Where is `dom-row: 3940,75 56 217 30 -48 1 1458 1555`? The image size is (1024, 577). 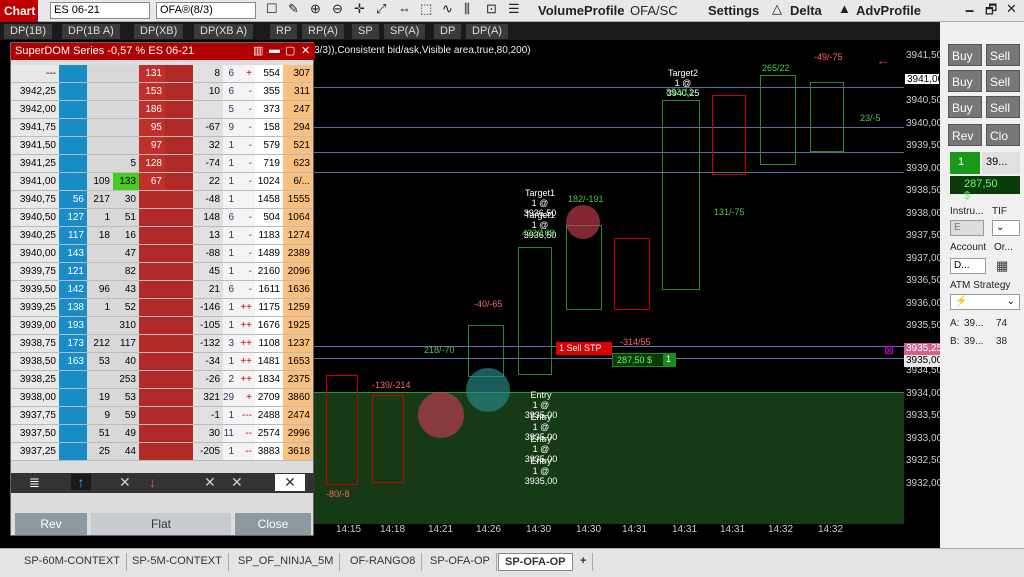 dom-row: 3940,75 56 217 30 -48 1 1458 1555 is located at coordinates (163, 200).